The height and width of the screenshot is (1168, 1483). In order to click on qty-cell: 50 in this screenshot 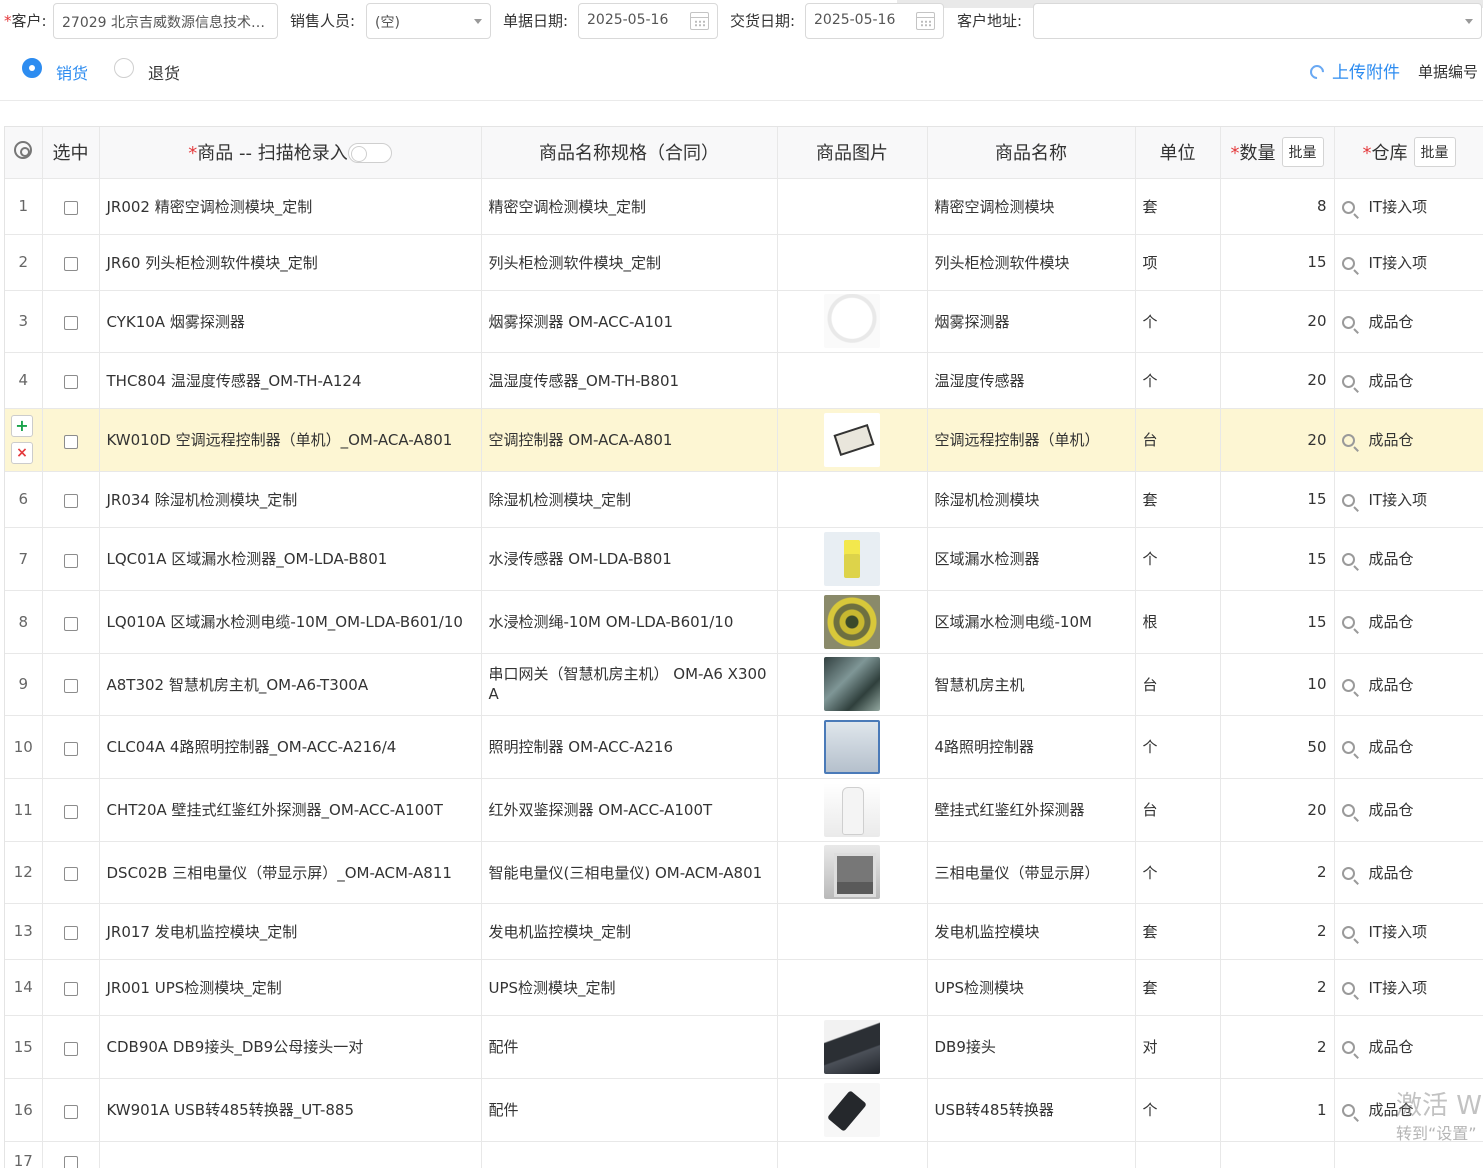, I will do `click(1277, 747)`.